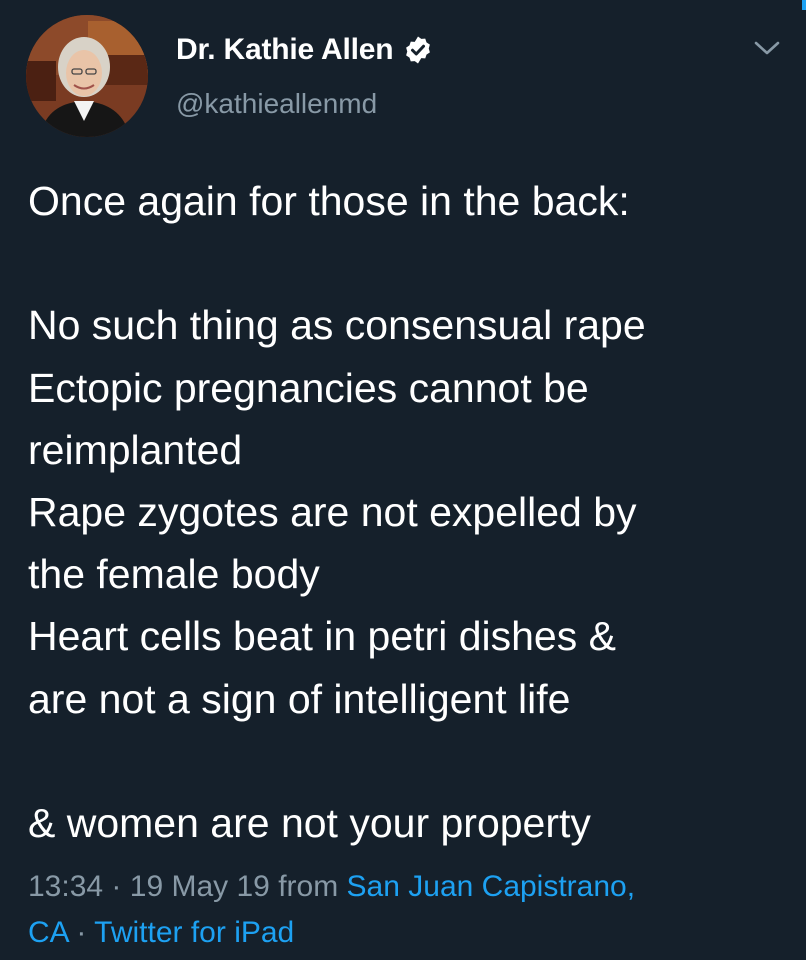 This screenshot has width=806, height=960. Describe the element at coordinates (491, 886) in the screenshot. I see `location-link: San Juan Capistrano,` at that location.